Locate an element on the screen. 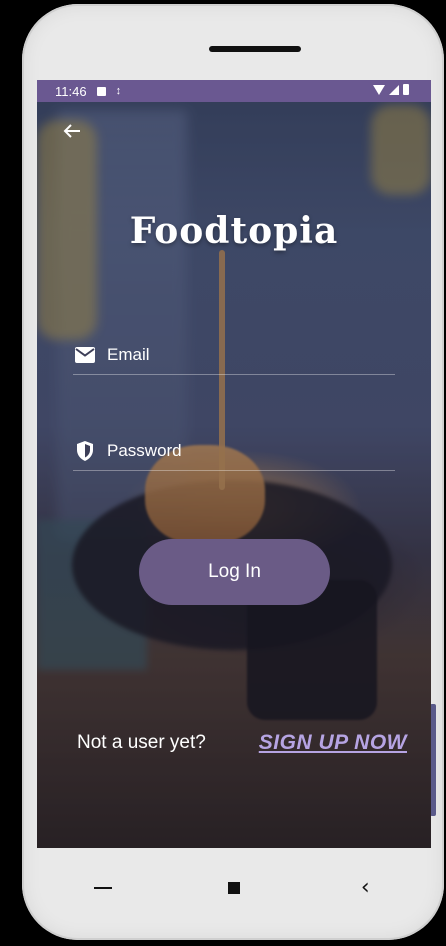 Image resolution: width=446 pixels, height=946 pixels. arrow-left-glyph is located at coordinates (71, 131).